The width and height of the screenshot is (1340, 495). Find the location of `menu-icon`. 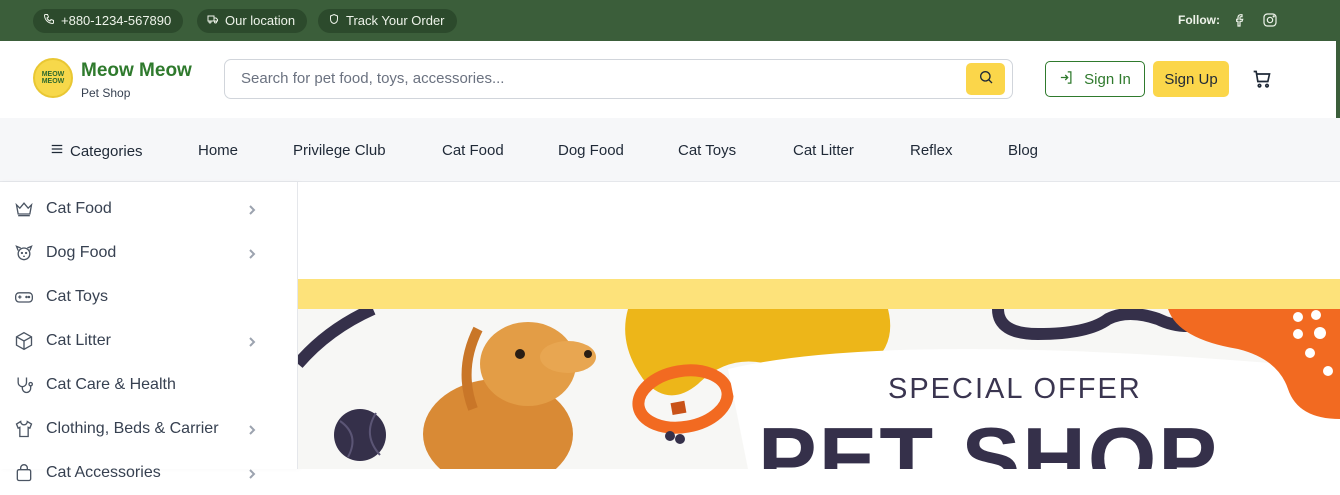

menu-icon is located at coordinates (57, 151).